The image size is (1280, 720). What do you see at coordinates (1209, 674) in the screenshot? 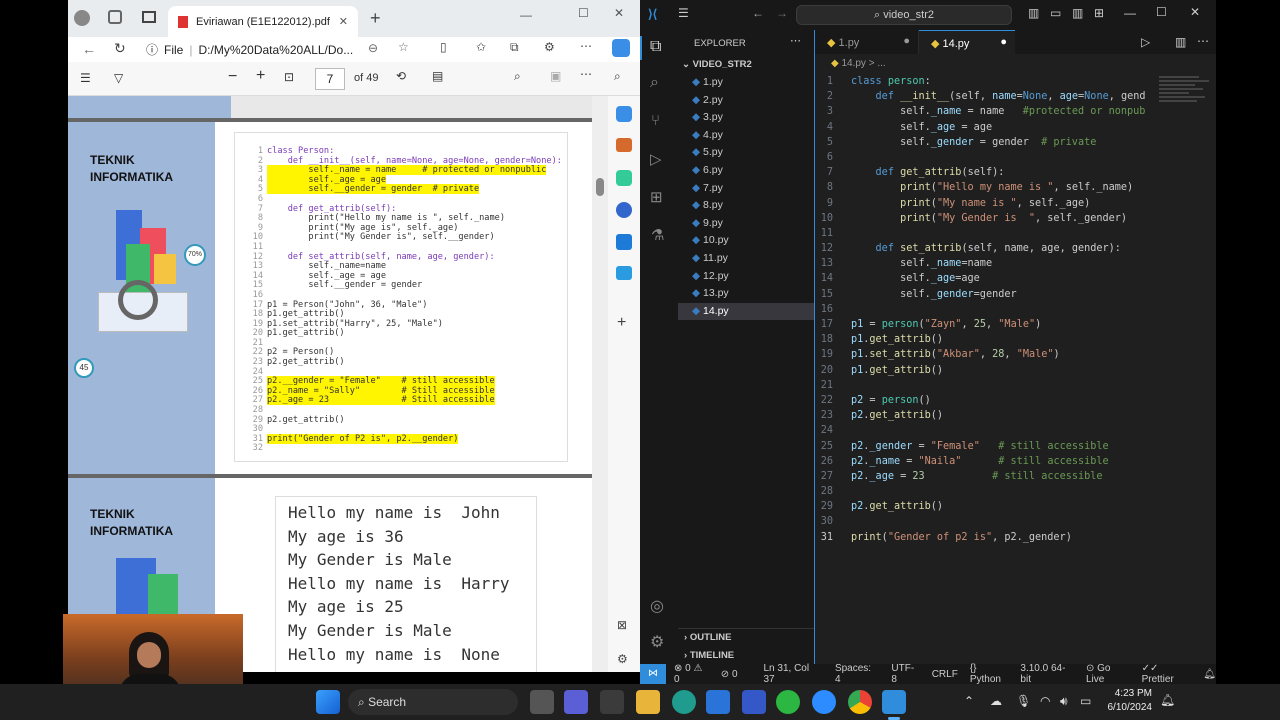
I see `notifications-icon: 🔔︎` at bounding box center [1209, 674].